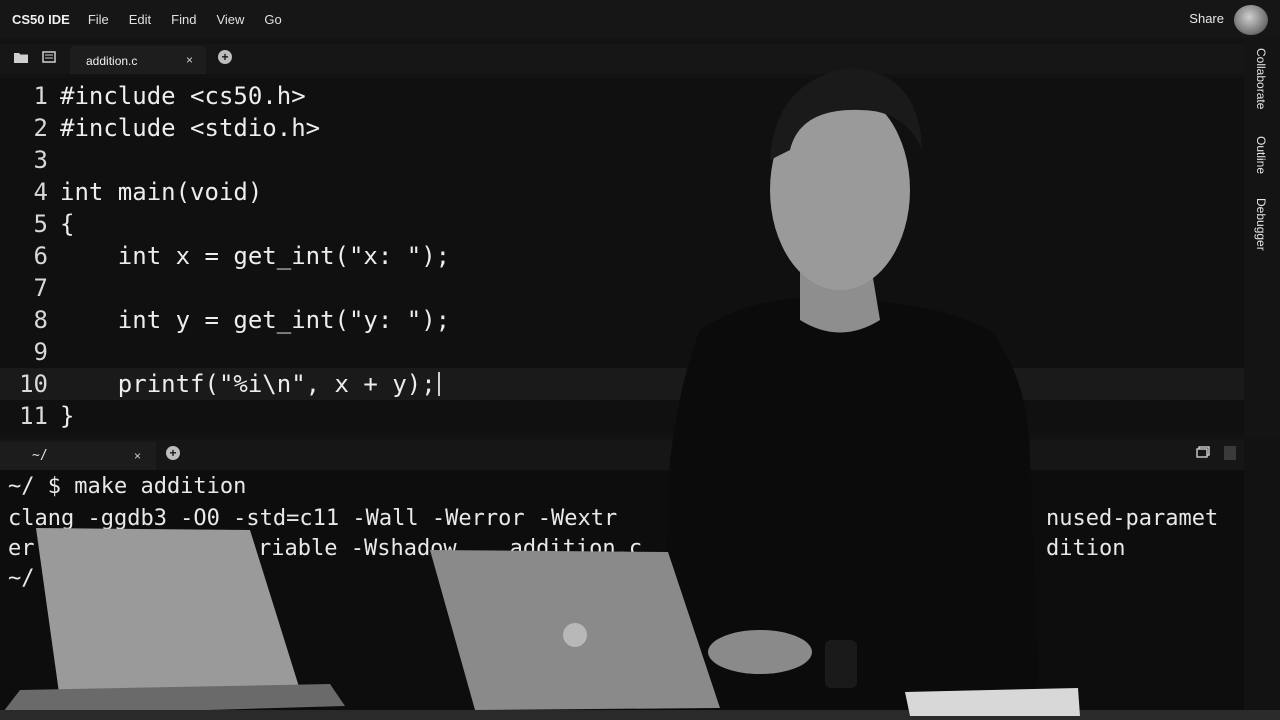 Image resolution: width=1280 pixels, height=720 pixels. I want to click on panel-collaborate: Collaborate, so click(1261, 78).